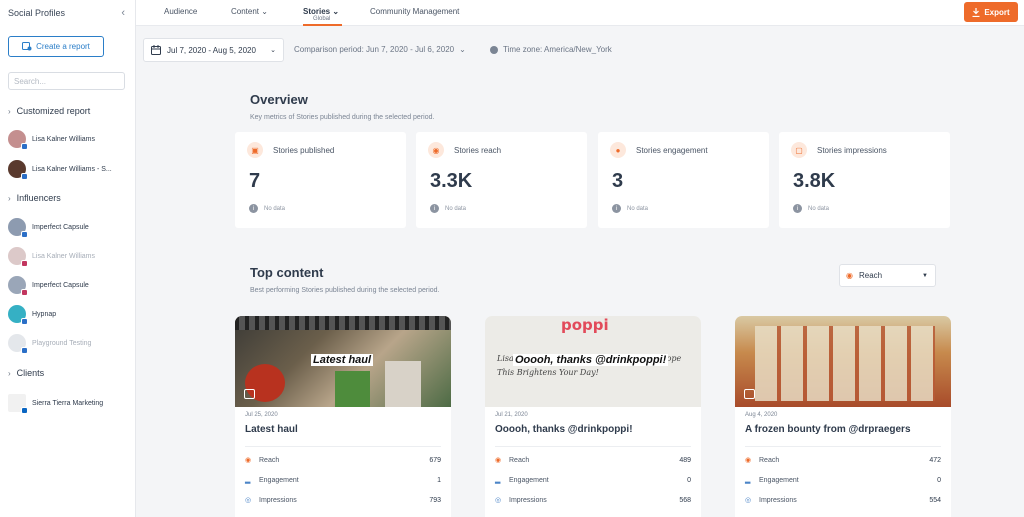  I want to click on reach-value: 679, so click(435, 460).